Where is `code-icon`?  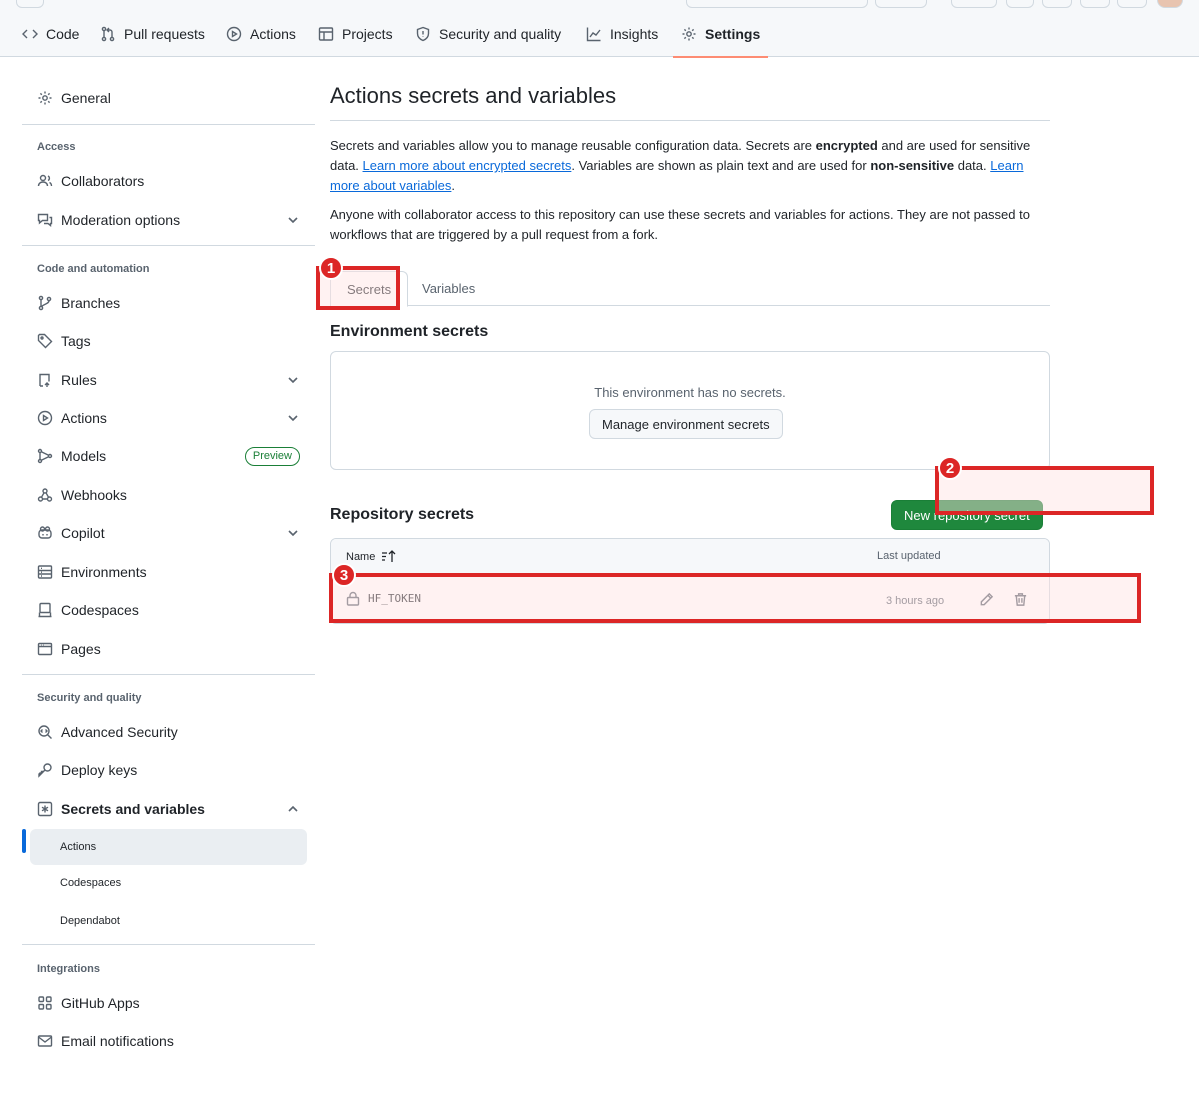
code-icon is located at coordinates (30, 33).